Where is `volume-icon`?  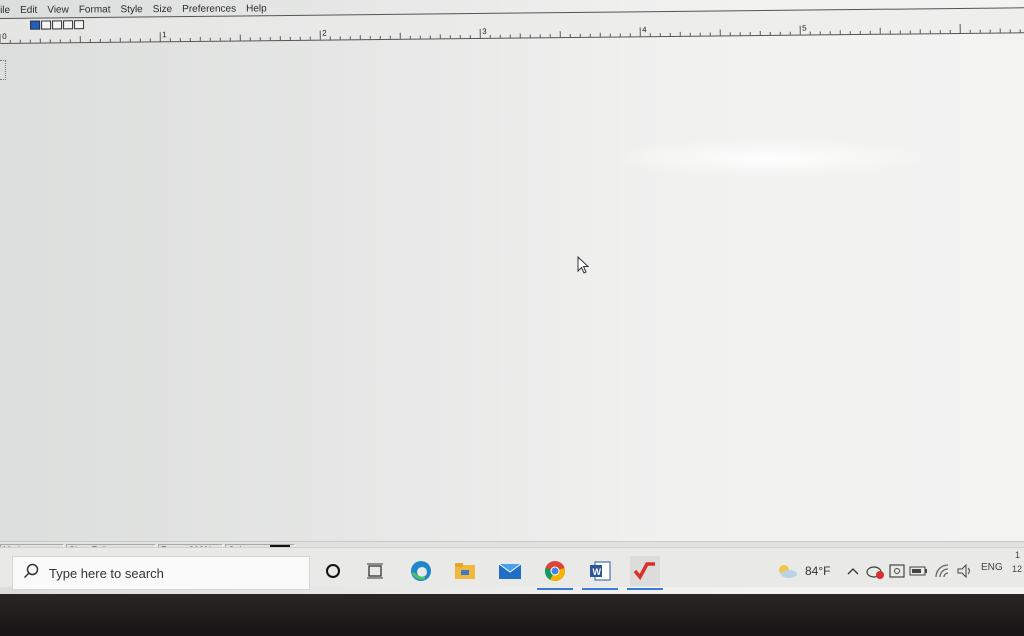
volume-icon is located at coordinates (965, 571).